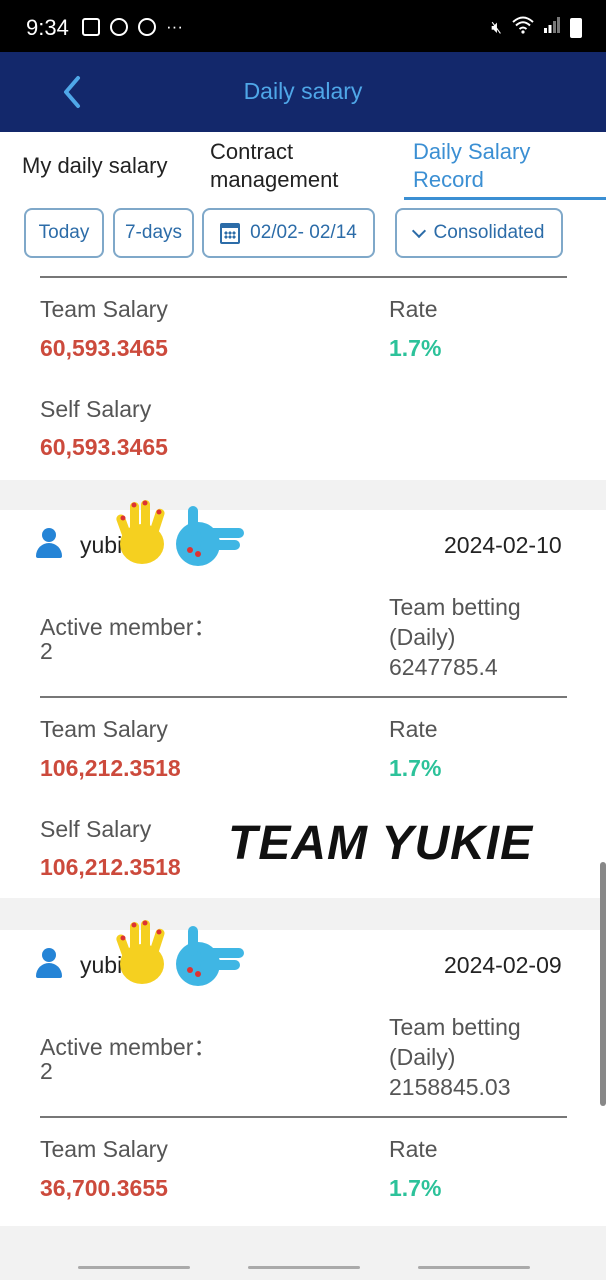 The image size is (606, 1280). I want to click on self-salary-value: 106,212.3518, so click(110, 867).